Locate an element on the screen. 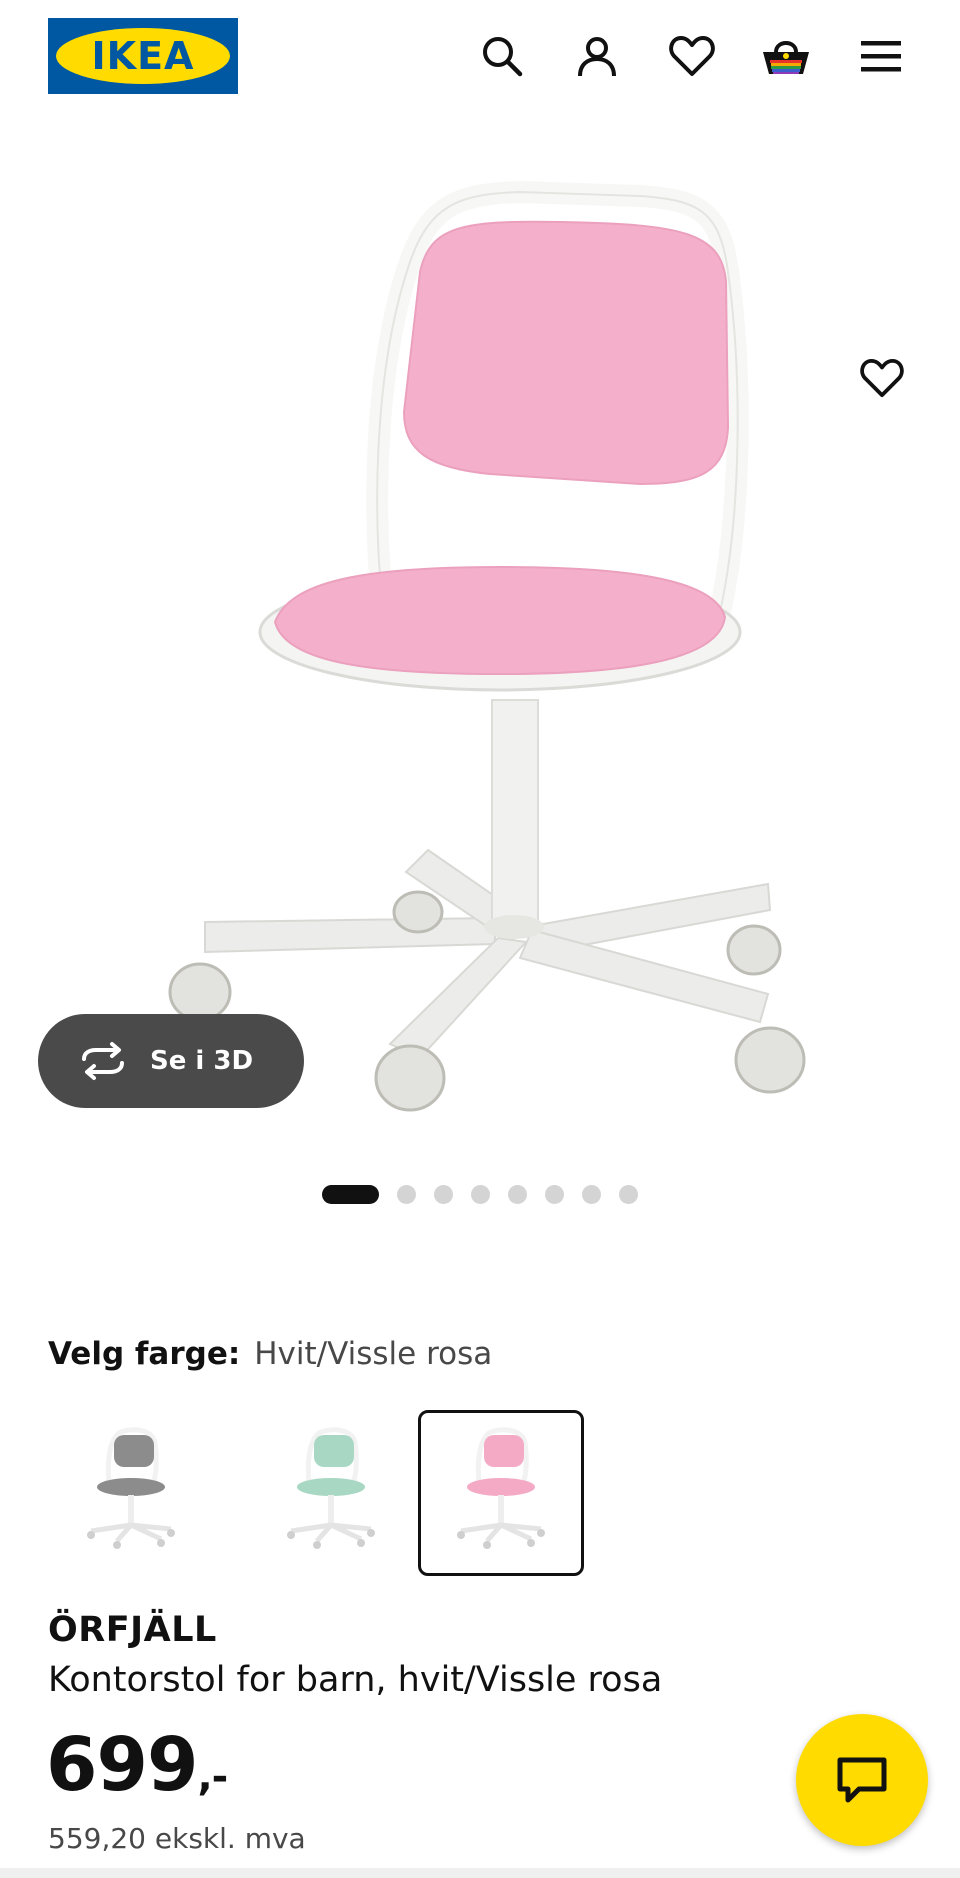 The width and height of the screenshot is (960, 1878). variant-pink-thumbnail is located at coordinates (501, 1488).